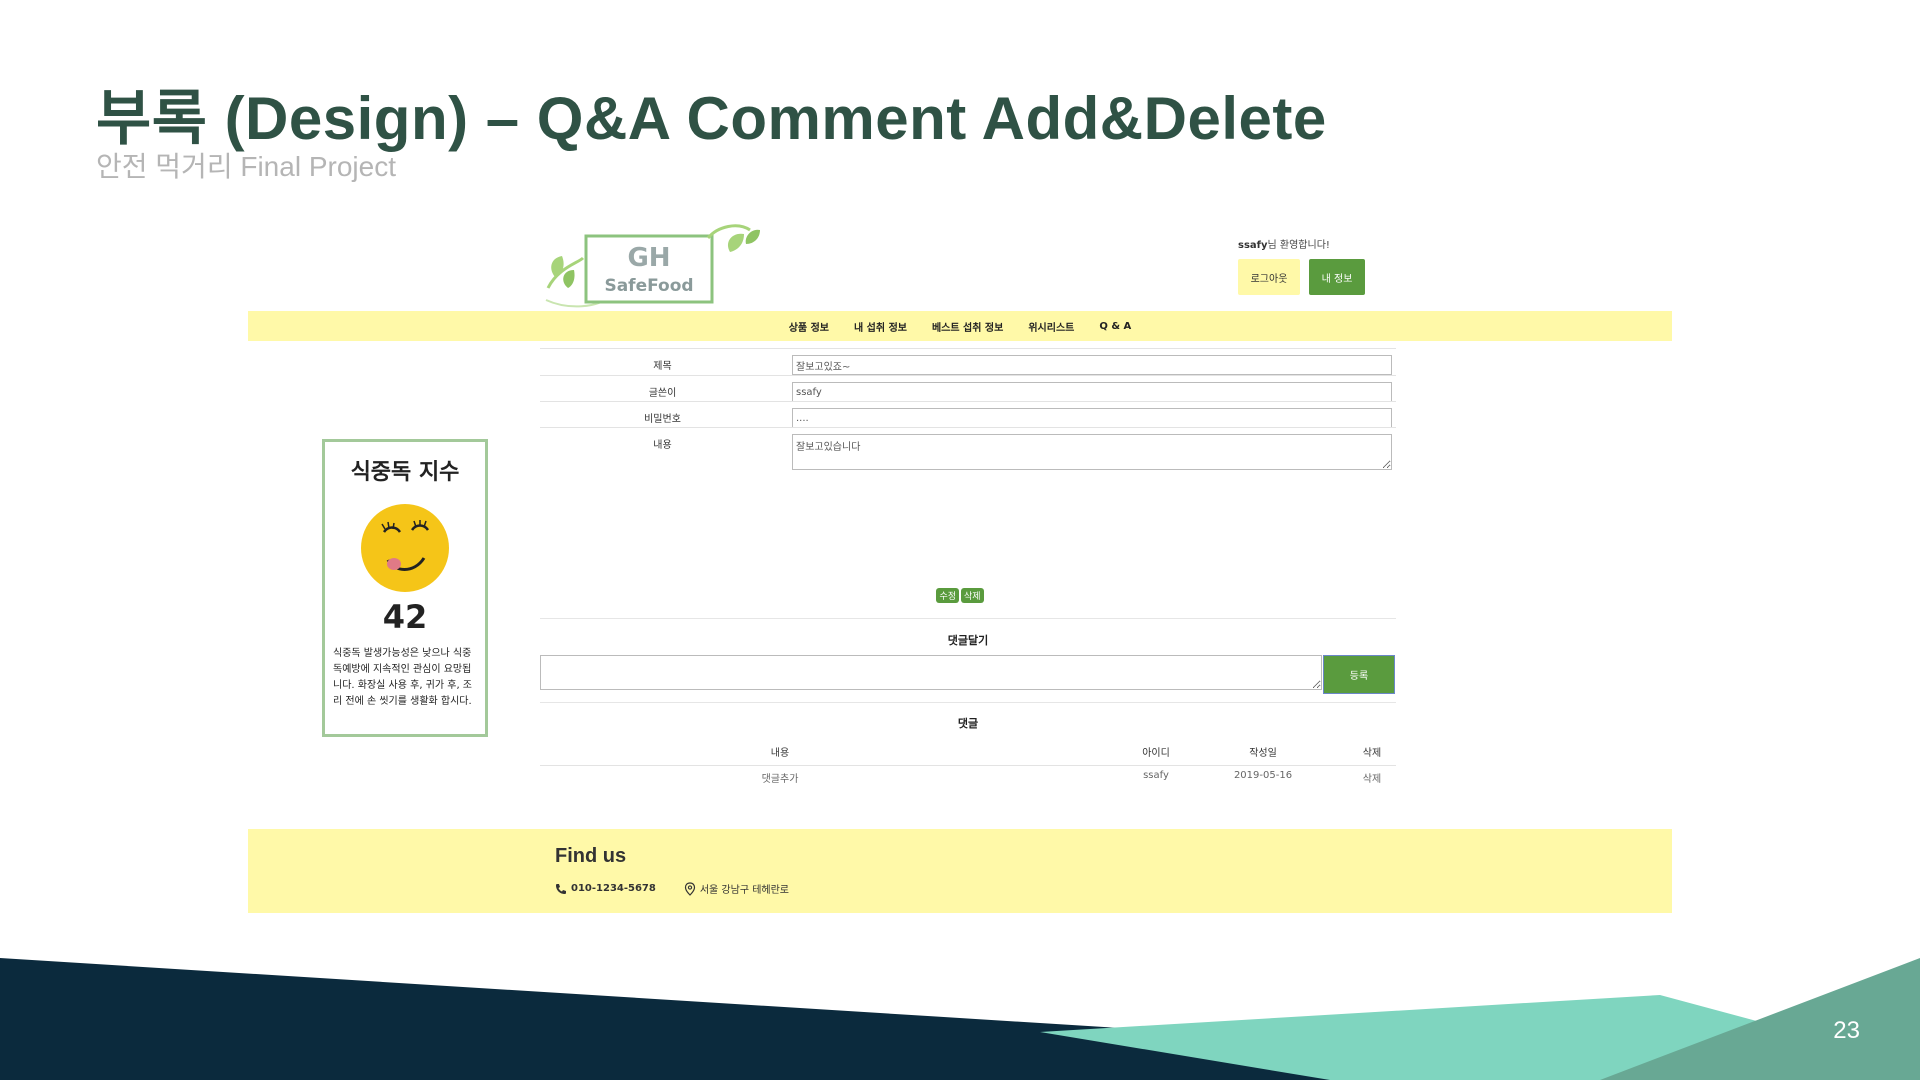 The height and width of the screenshot is (1080, 1920). I want to click on footer-contact: 010-1234-5678 서울 강남구 테헤란로, so click(672, 888).